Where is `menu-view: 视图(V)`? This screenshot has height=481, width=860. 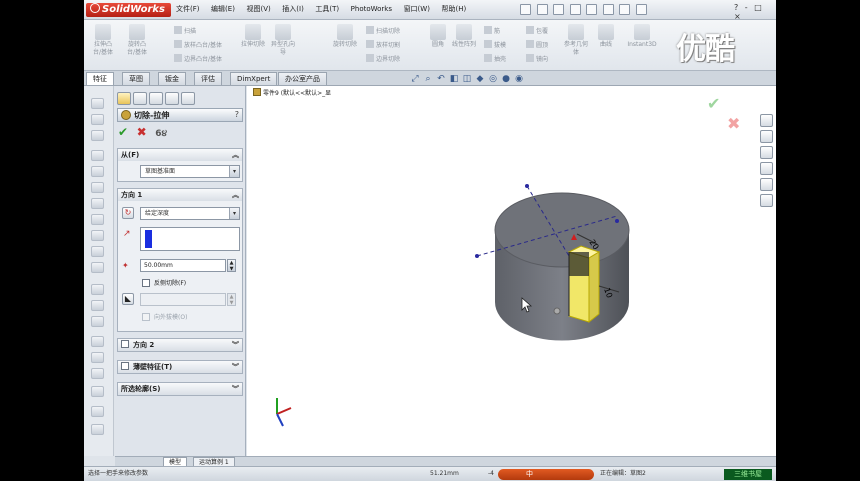 menu-view: 视图(V) is located at coordinates (258, 9).